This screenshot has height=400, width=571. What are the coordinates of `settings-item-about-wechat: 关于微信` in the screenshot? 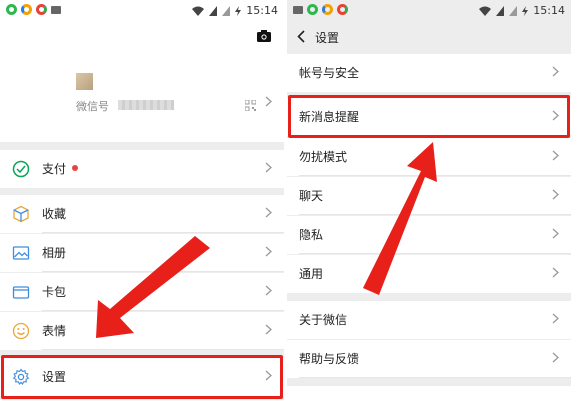 It's located at (429, 320).